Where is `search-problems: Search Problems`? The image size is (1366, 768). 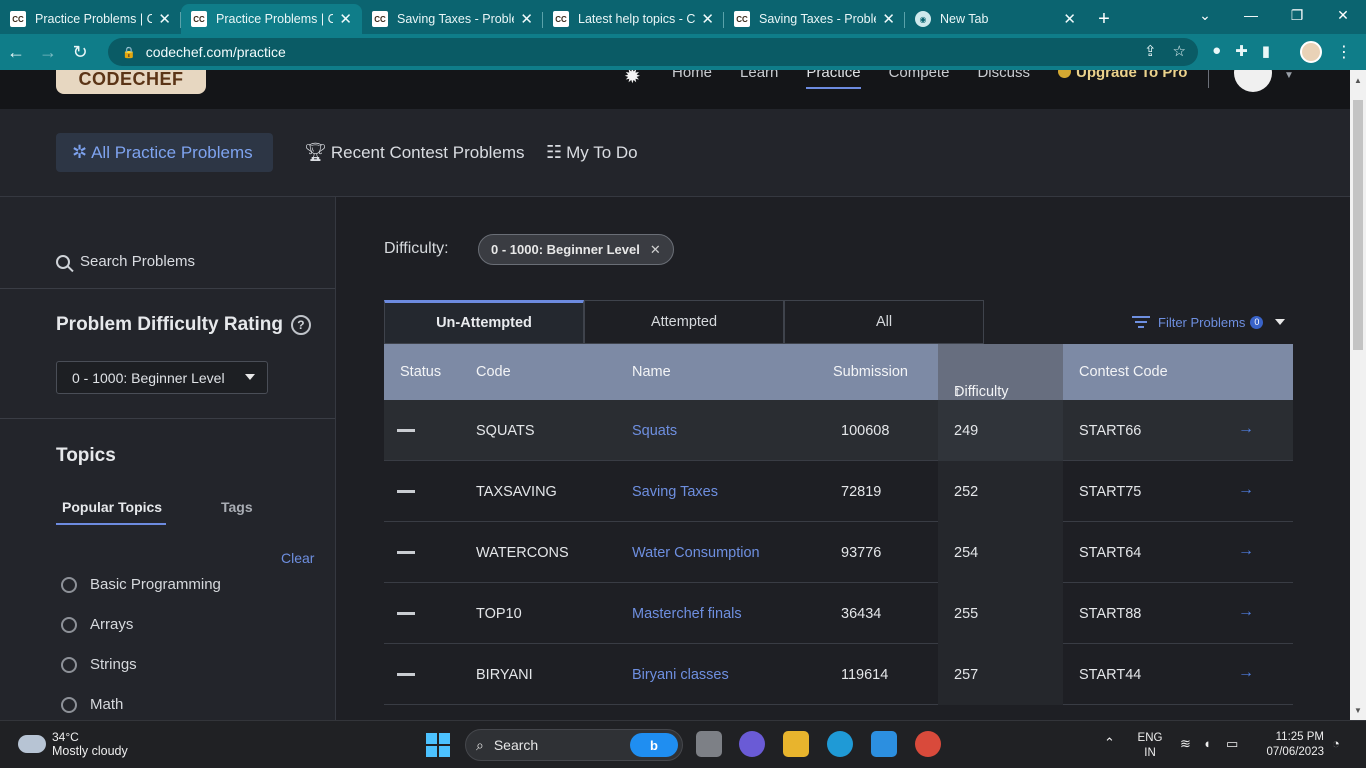
search-problems: Search Problems is located at coordinates (125, 261).